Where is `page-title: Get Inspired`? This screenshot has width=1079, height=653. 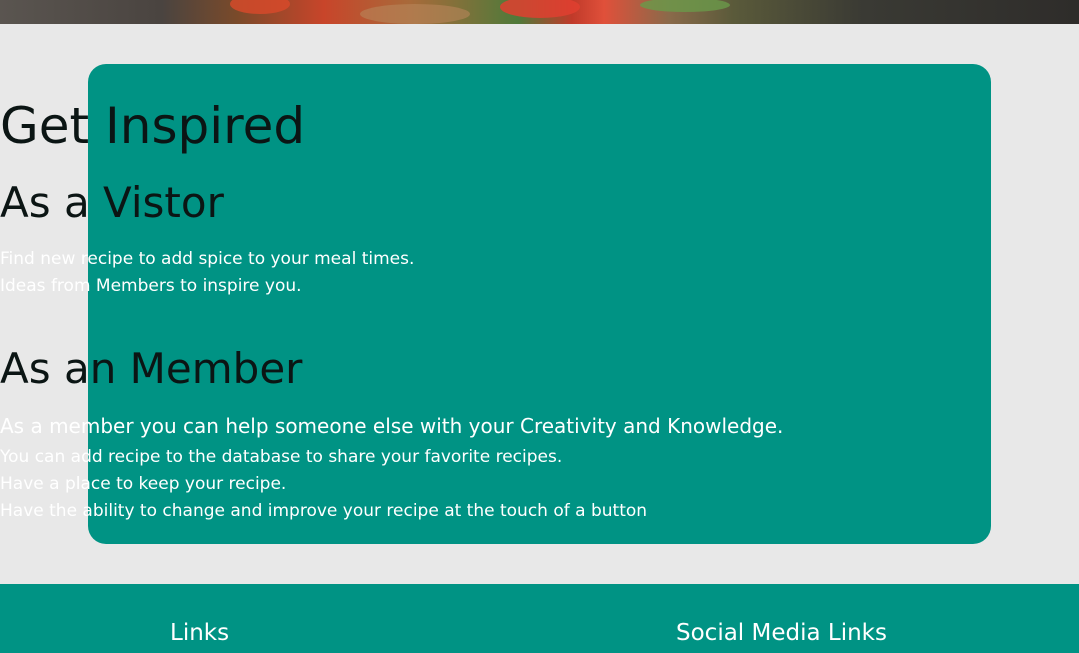
page-title: Get Inspired is located at coordinates (153, 126).